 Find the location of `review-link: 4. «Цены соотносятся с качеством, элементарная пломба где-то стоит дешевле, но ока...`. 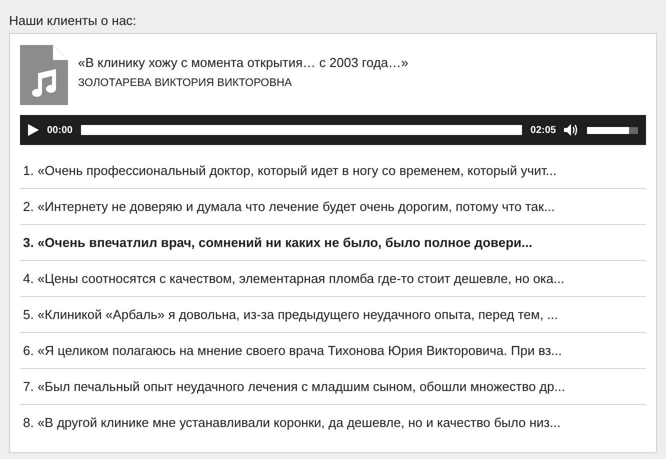

review-link: 4. «Цены соотносятся с качеством, элементарная пломба где-то стоит дешевле, но ока... is located at coordinates (293, 278).